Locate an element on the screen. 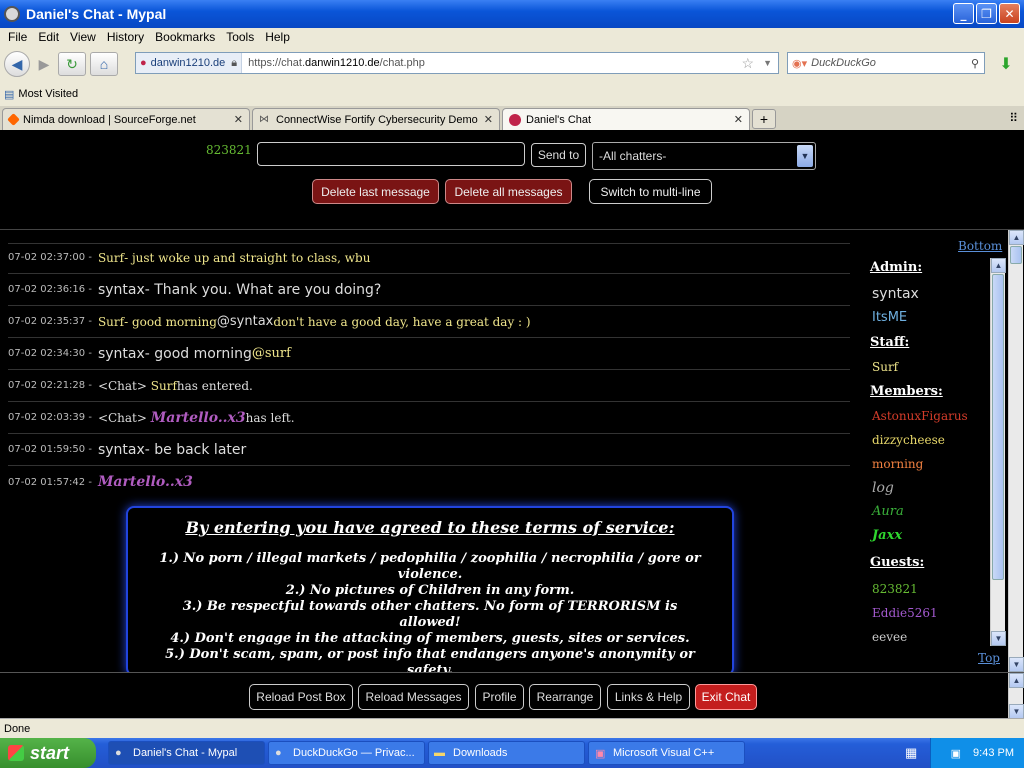 This screenshot has width=1024, height=768. menu-history: History is located at coordinates (127, 37).